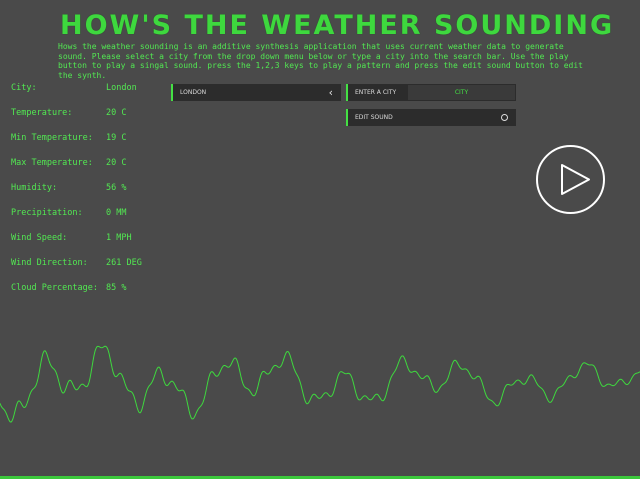  Describe the element at coordinates (121, 88) in the screenshot. I see `stat-value: London` at that location.